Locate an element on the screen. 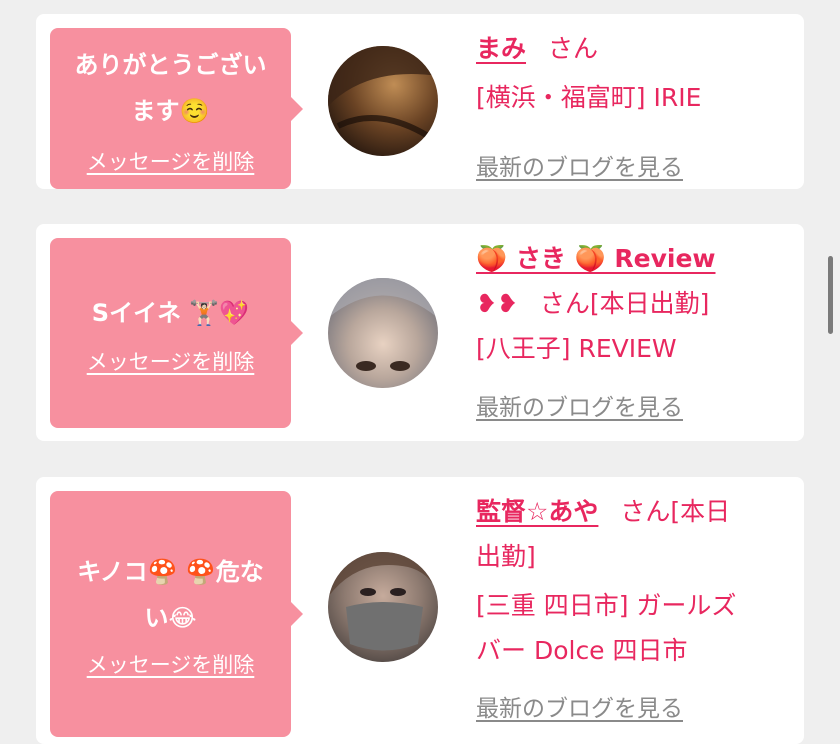 The width and height of the screenshot is (840, 744). message-text: Sイイネ 🏋🏻💖 is located at coordinates (170, 313).